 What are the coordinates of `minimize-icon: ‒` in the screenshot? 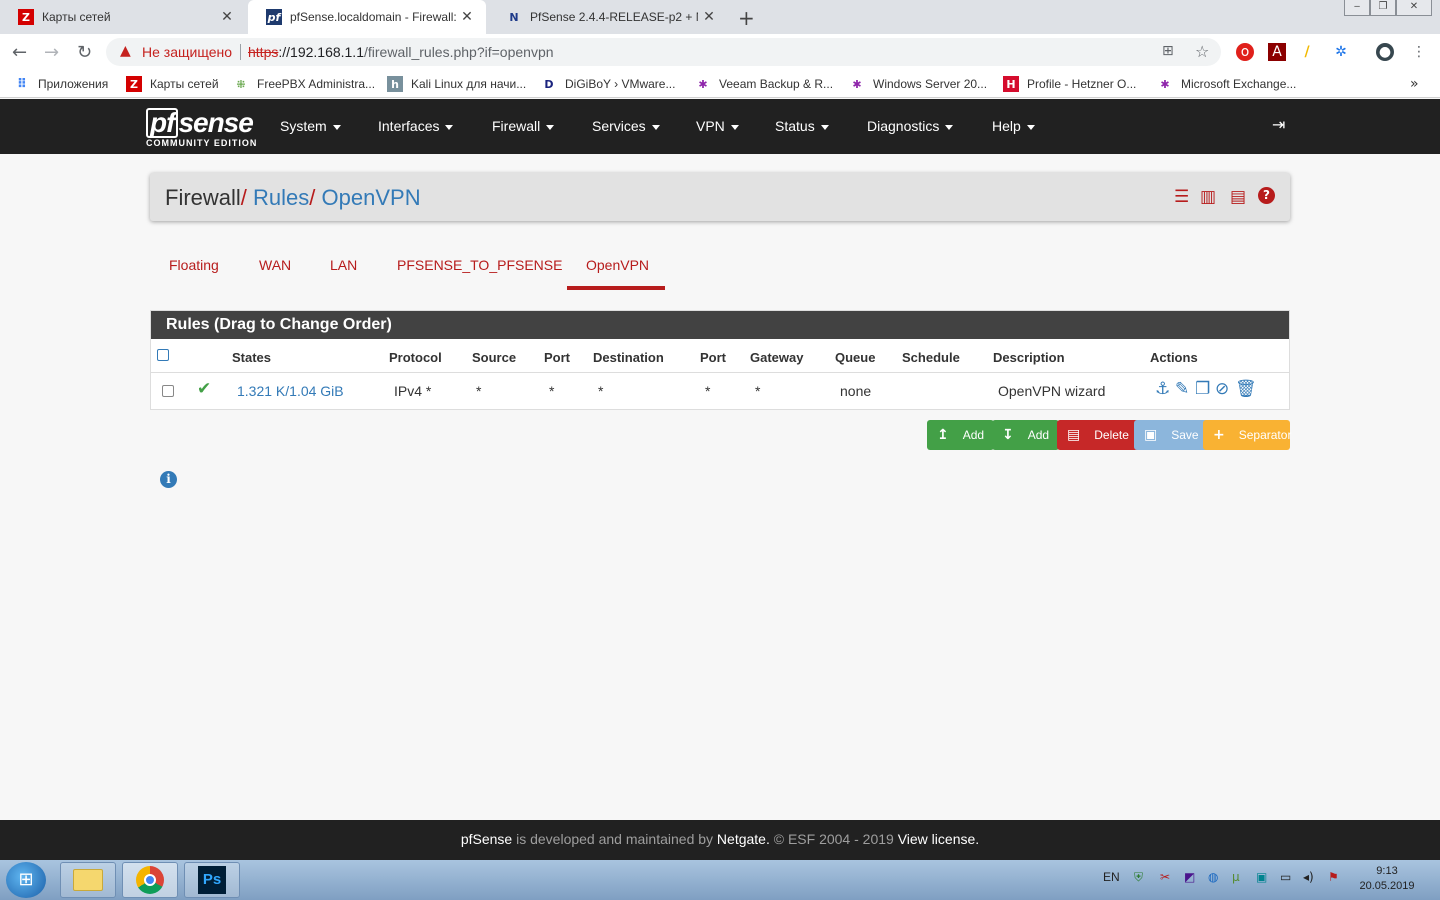 It's located at (1357, 8).